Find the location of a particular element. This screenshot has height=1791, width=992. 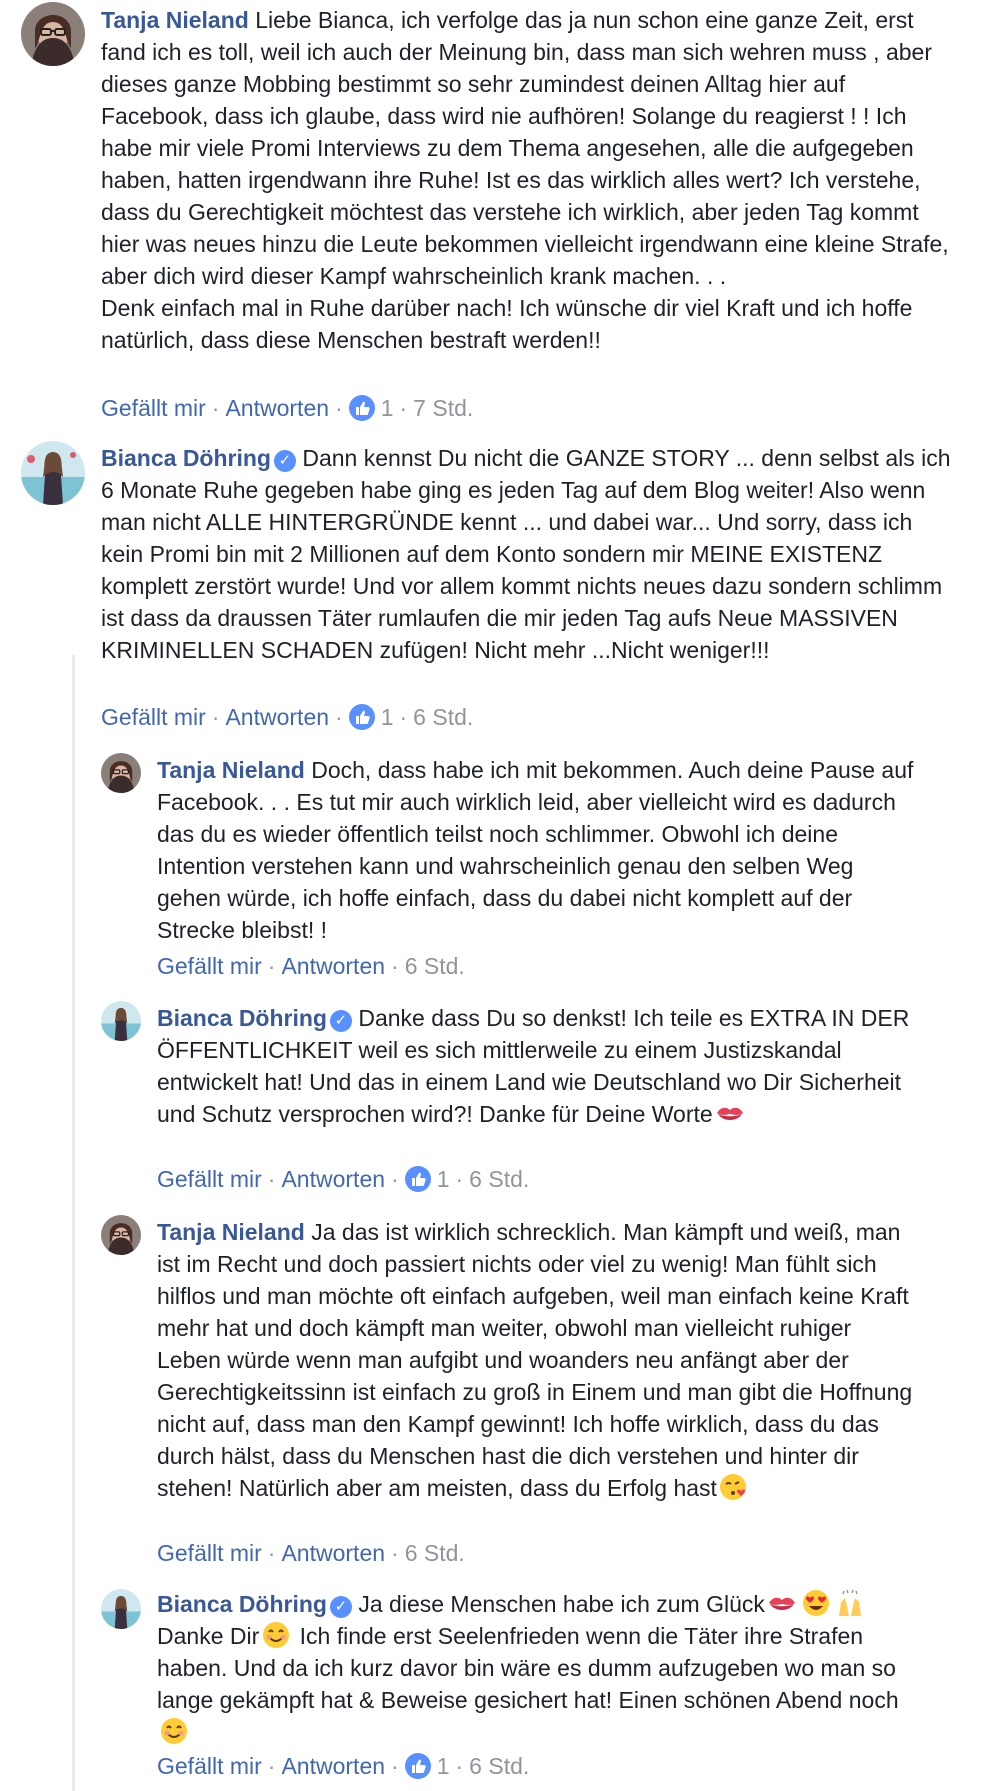

timestamp: 7 Std. is located at coordinates (443, 408).